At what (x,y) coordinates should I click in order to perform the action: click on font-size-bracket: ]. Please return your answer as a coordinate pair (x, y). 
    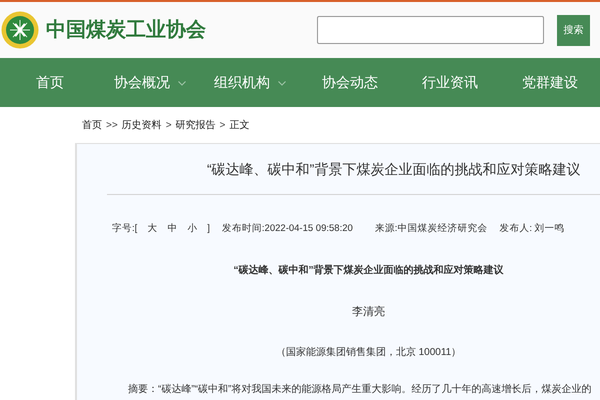
    Looking at the image, I should click on (208, 229).